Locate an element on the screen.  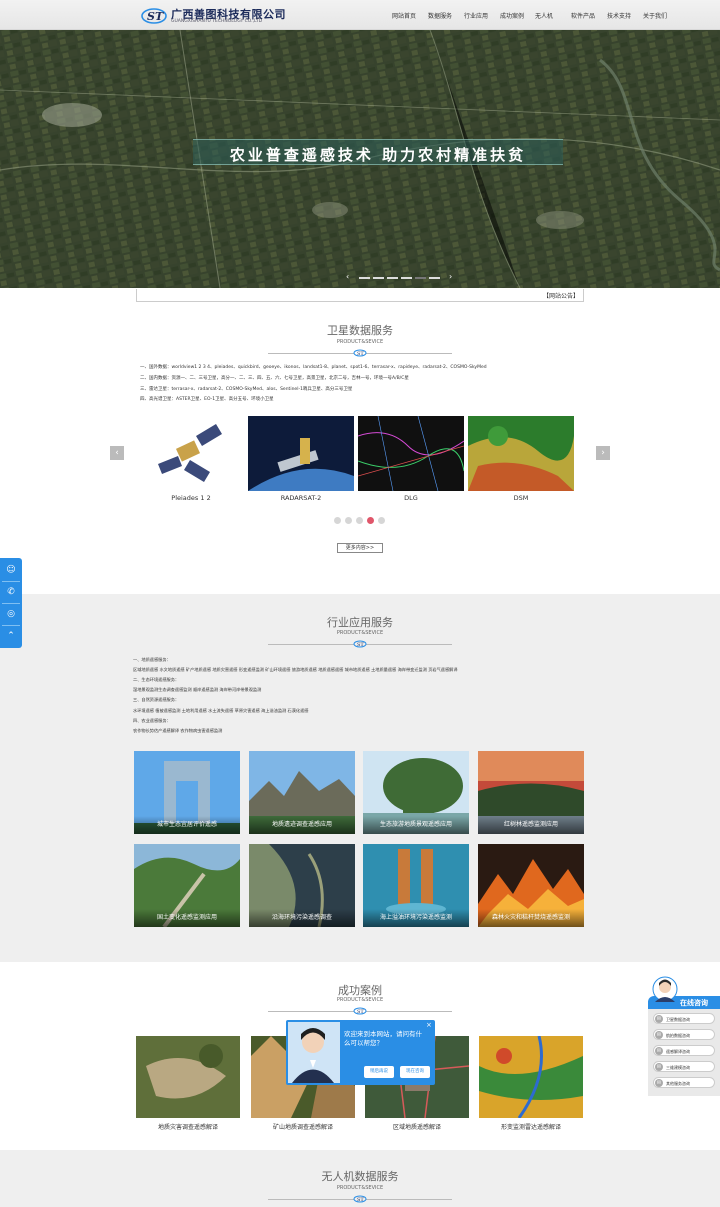
agent-avatar is located at coordinates (665, 989).